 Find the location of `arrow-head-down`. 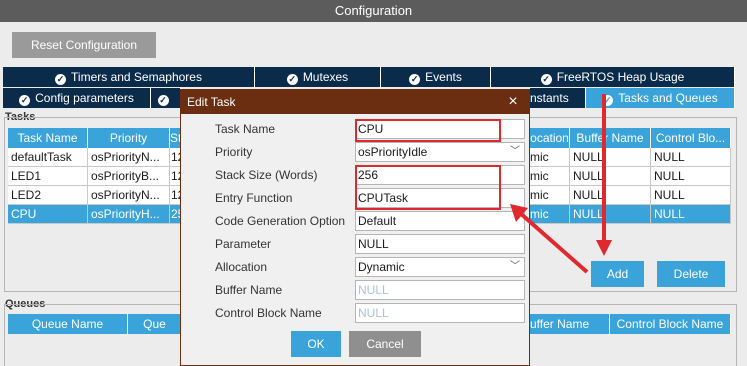

arrow-head-down is located at coordinates (604, 248).